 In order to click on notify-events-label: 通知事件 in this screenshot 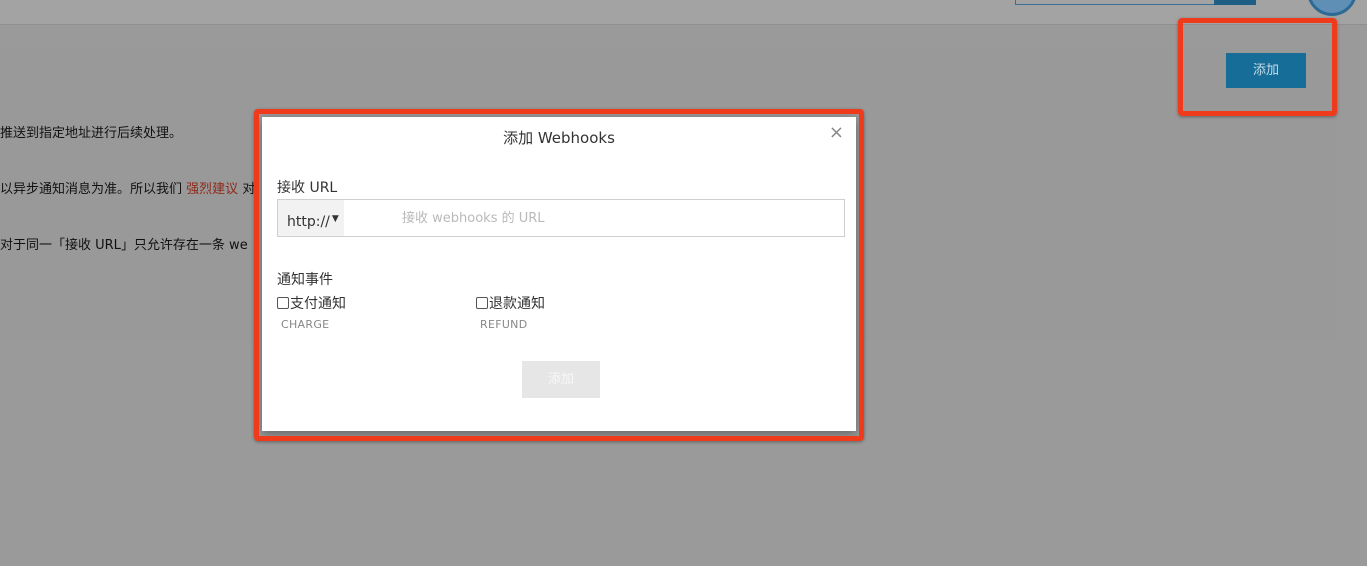, I will do `click(305, 280)`.